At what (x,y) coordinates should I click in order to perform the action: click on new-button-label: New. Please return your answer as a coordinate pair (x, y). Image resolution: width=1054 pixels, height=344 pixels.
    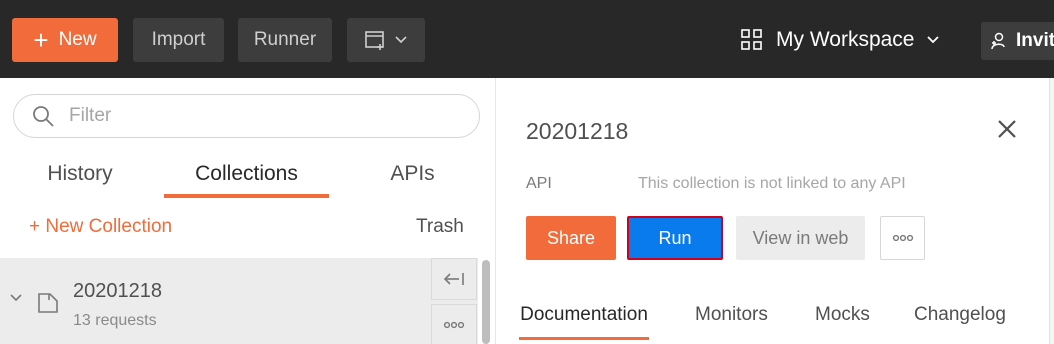
    Looking at the image, I should click on (77, 39).